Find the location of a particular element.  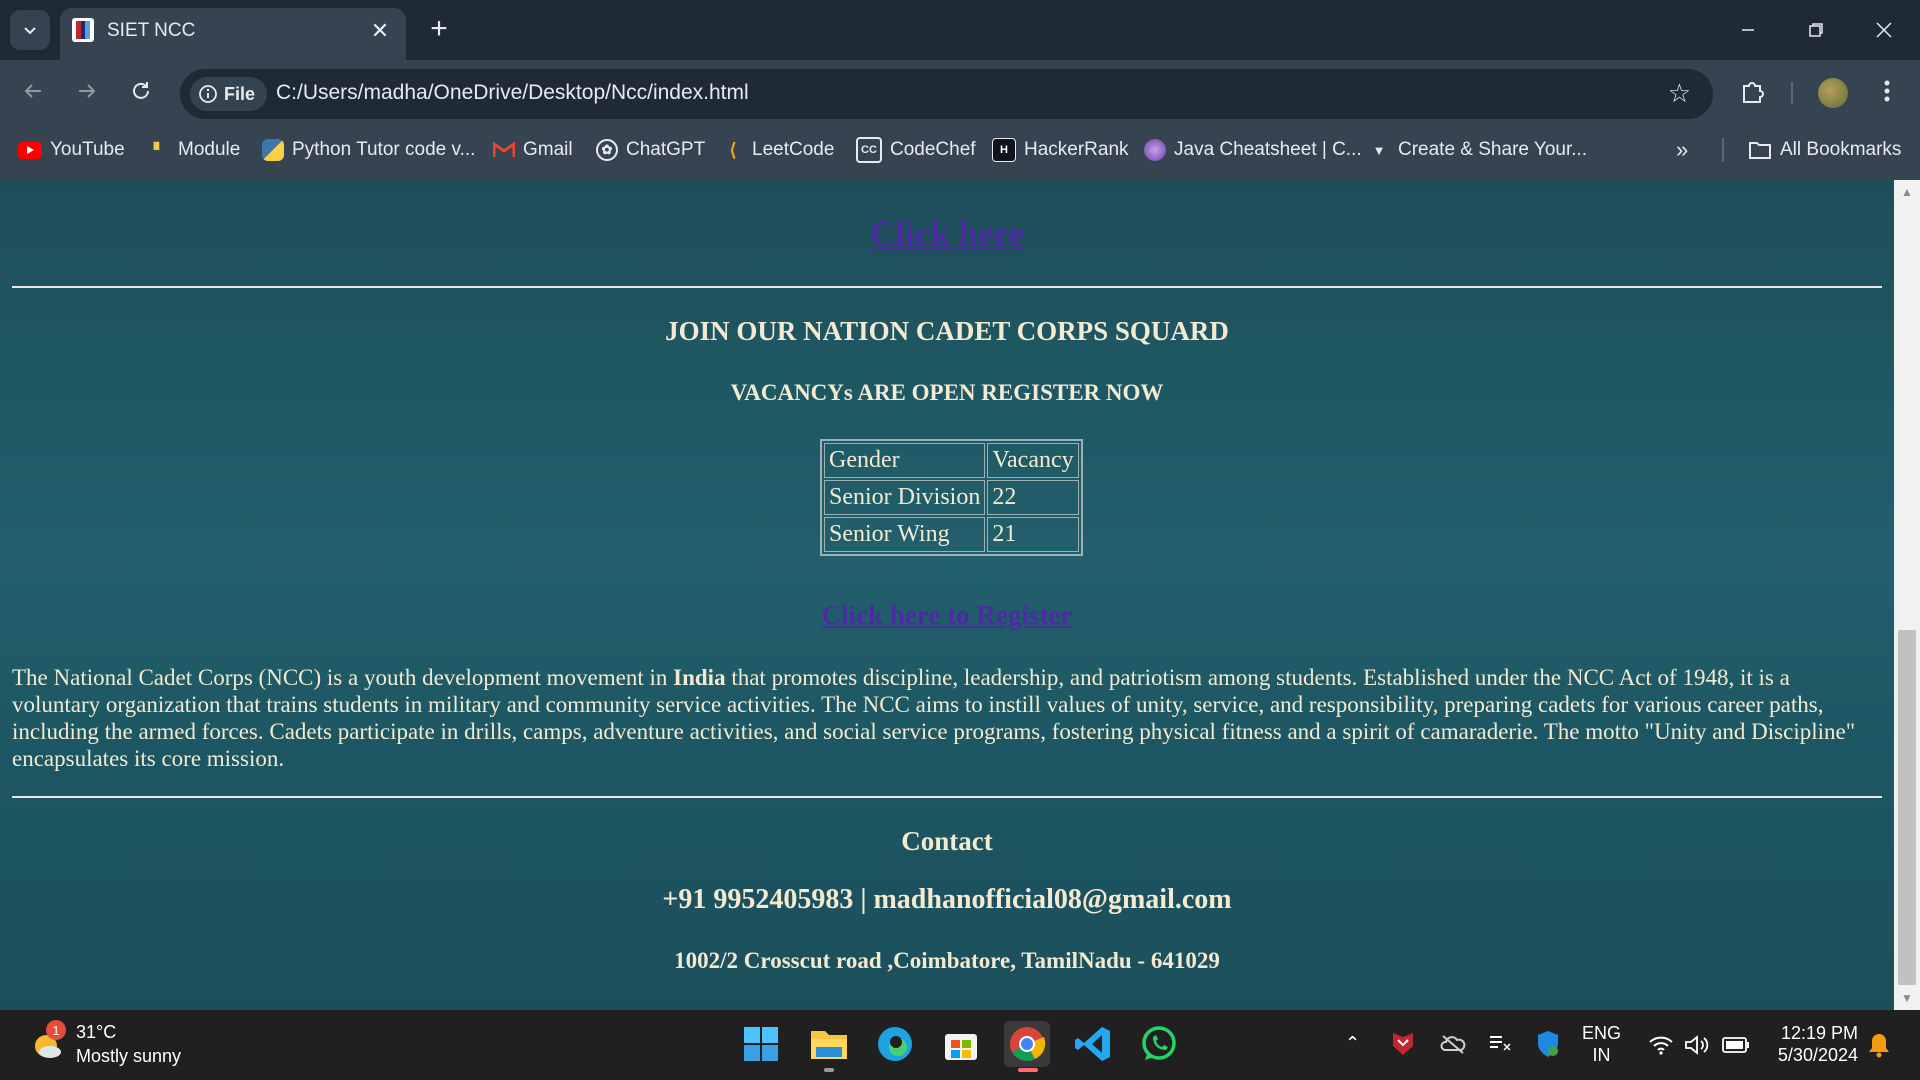

restore-button is located at coordinates (1816, 30).